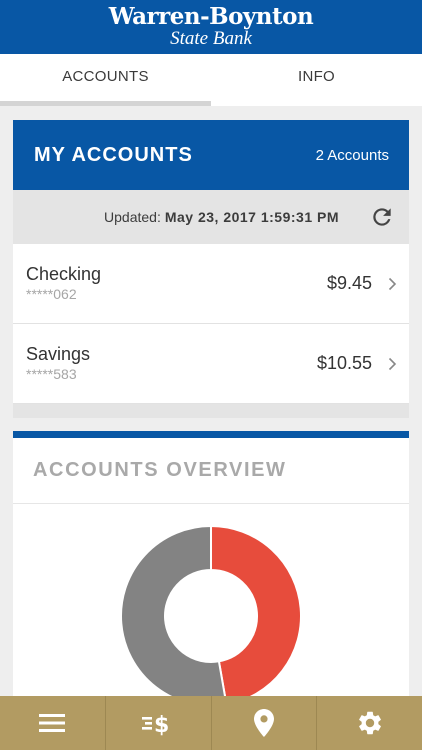 The image size is (422, 750). What do you see at coordinates (58, 354) in the screenshot?
I see `account-name: Savings` at bounding box center [58, 354].